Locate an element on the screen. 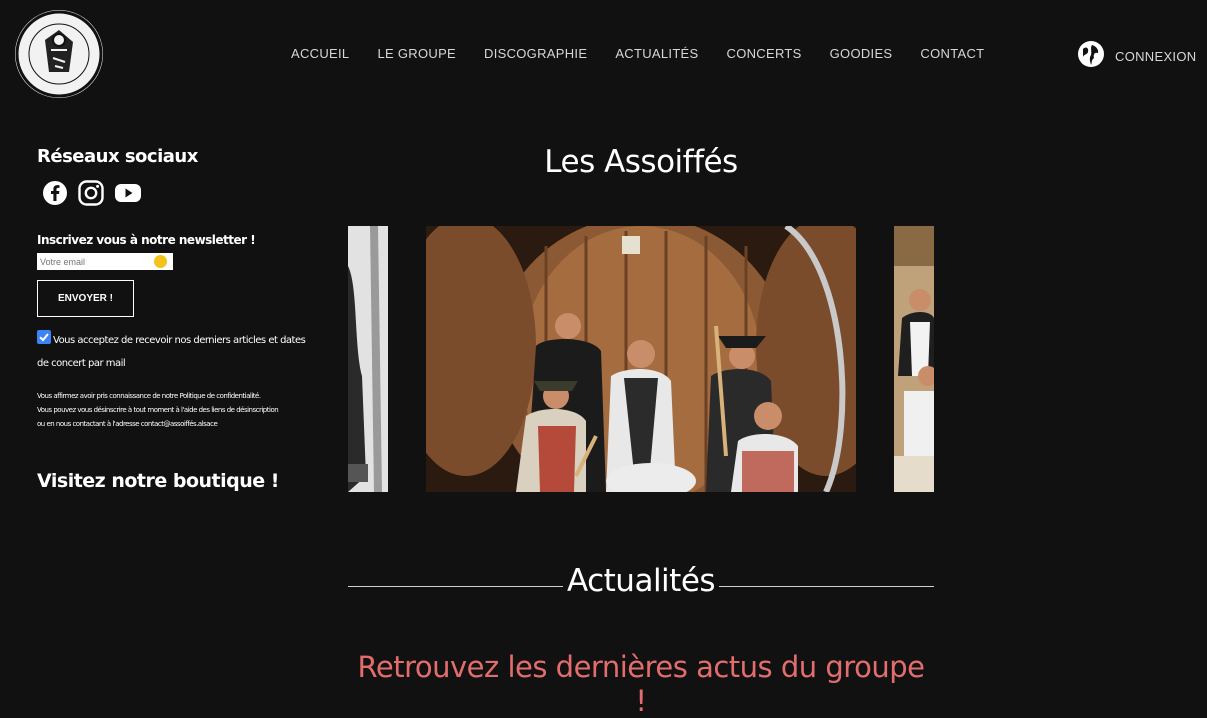 The image size is (1207, 718). page-title: Les Assoiffés is located at coordinates (641, 162).